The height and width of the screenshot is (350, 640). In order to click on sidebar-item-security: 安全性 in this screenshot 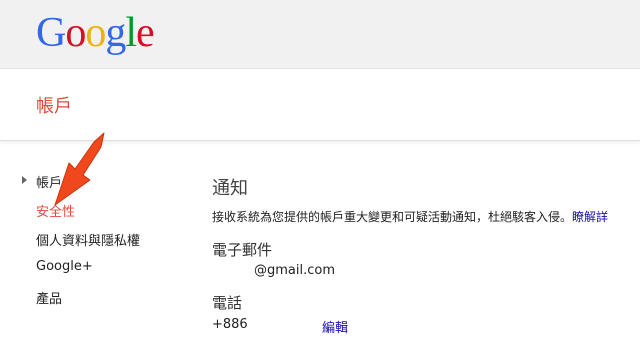, I will do `click(55, 210)`.